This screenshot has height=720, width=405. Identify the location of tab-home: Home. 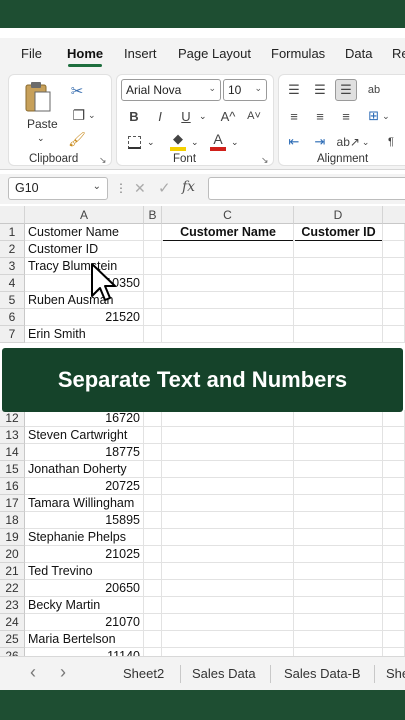
(85, 53).